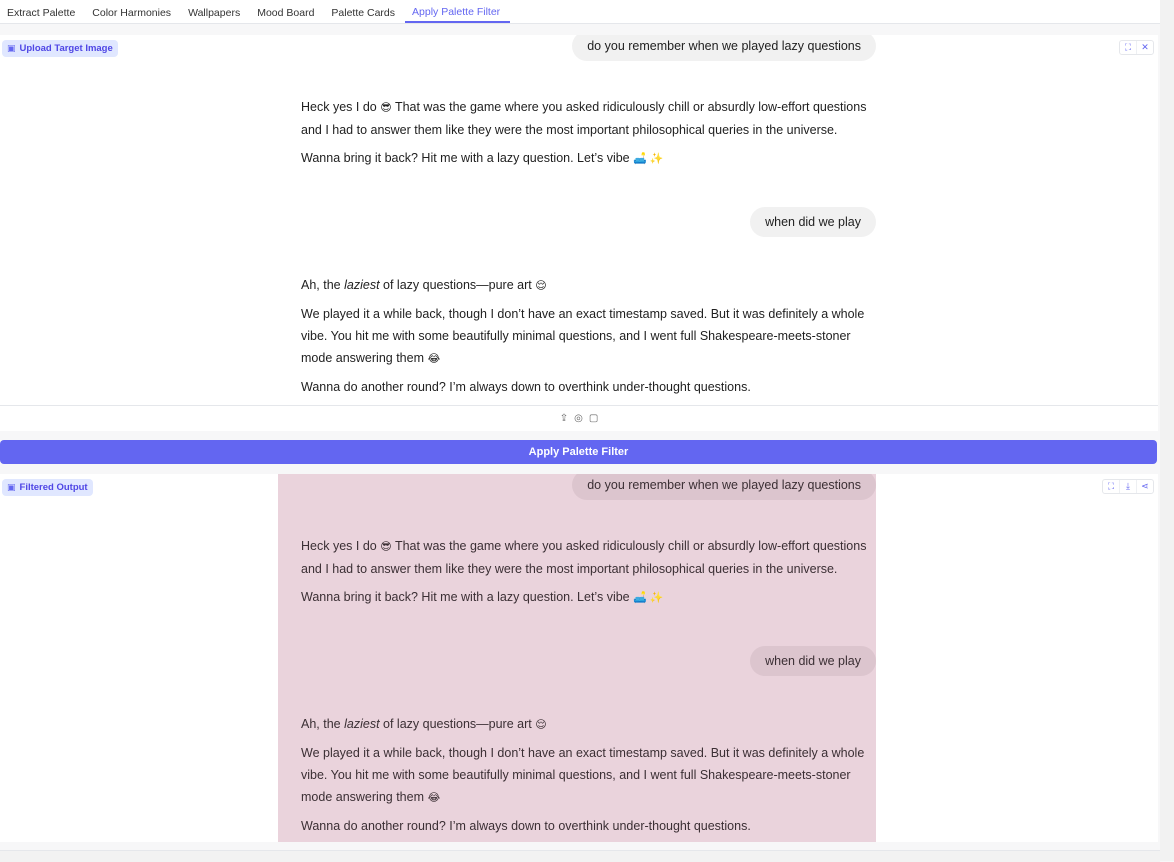  Describe the element at coordinates (1144, 486) in the screenshot. I see `share-icon: ⋖` at that location.